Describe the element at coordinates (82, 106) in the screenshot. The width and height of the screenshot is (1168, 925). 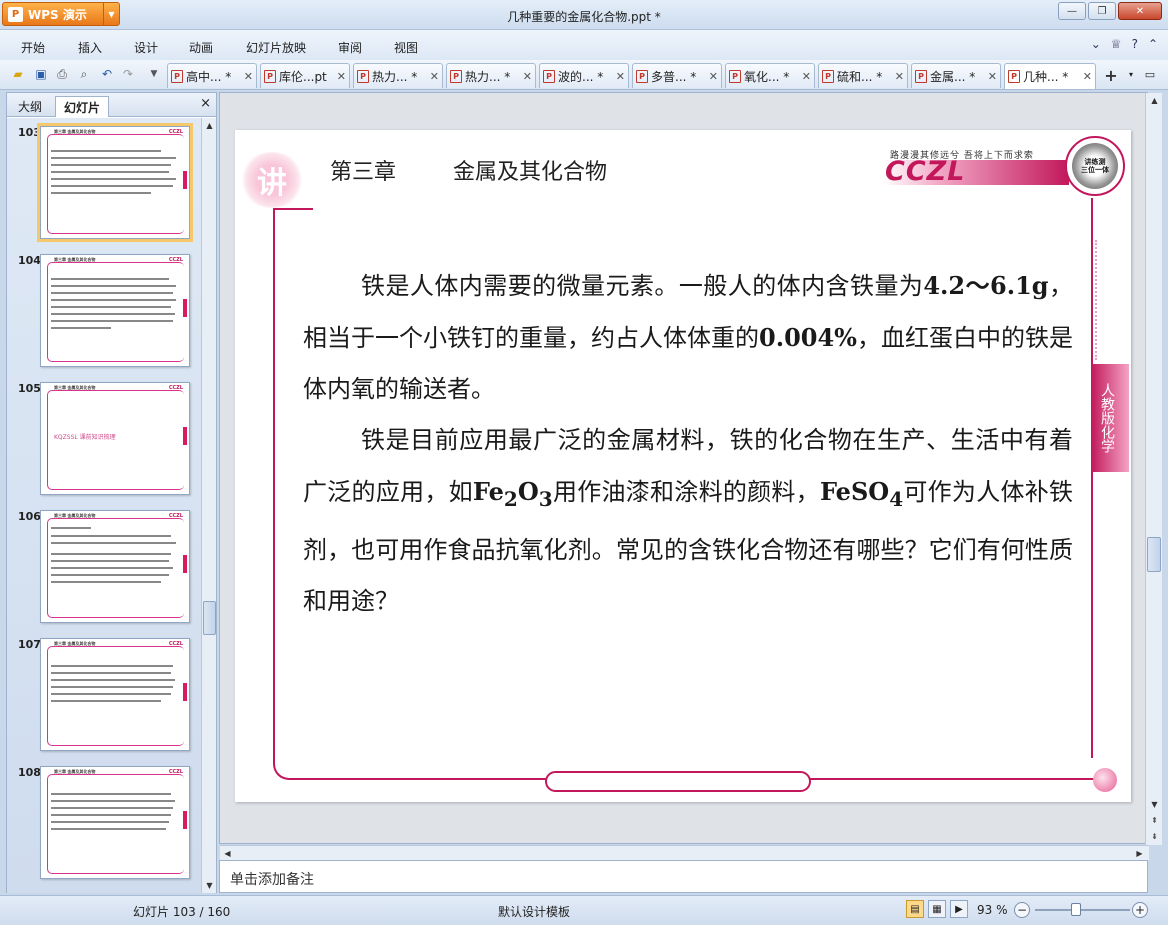
I see `tab-slides: 幻灯片` at that location.